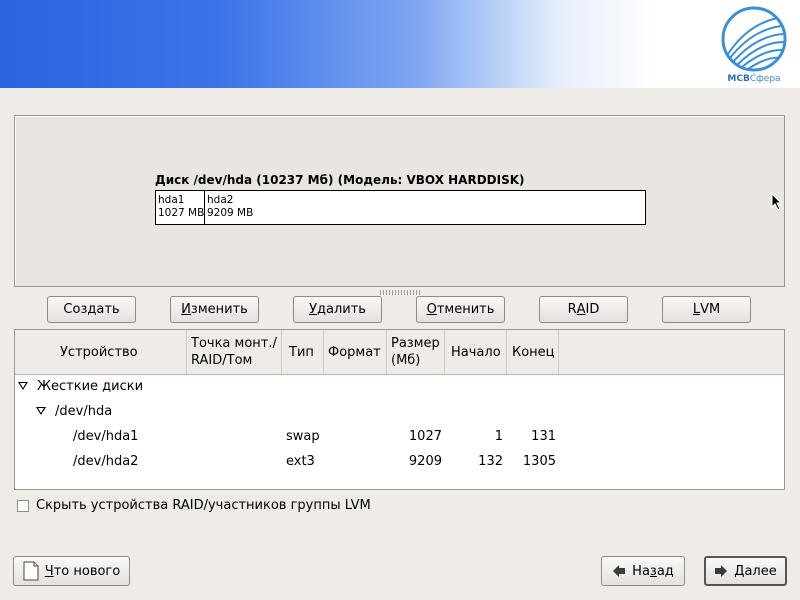 This screenshot has height=600, width=800. I want to click on cell-type: ext3, so click(300, 461).